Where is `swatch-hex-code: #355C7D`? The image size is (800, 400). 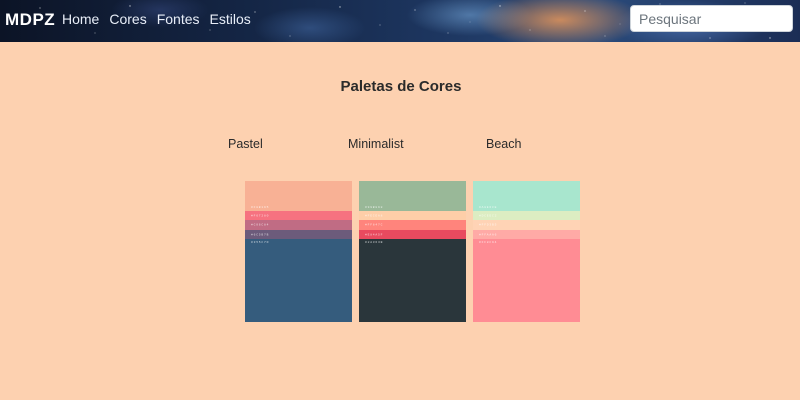 swatch-hex-code: #355C7D is located at coordinates (260, 242).